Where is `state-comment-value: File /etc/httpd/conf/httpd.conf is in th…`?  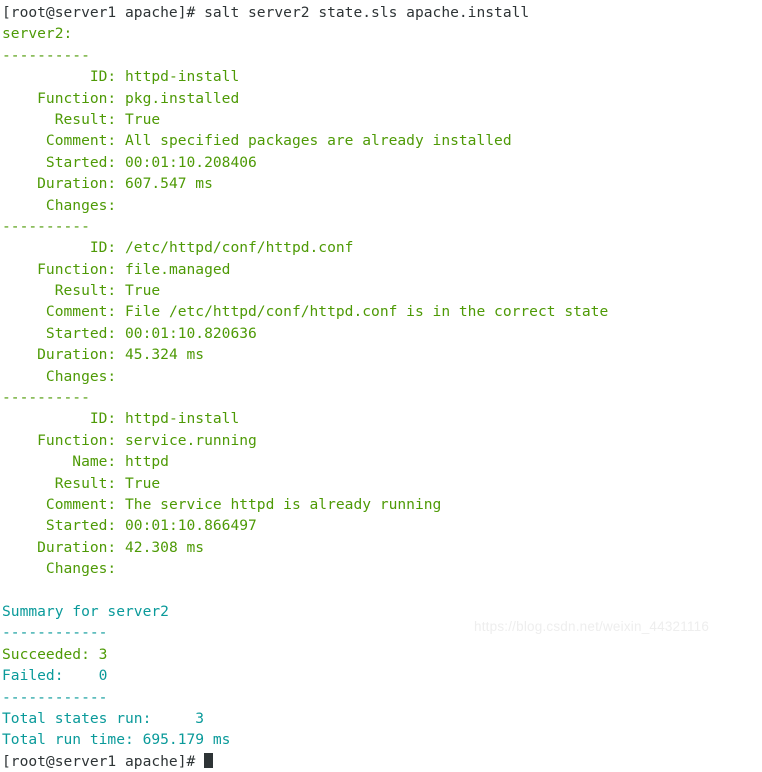
state-comment-value: File /etc/httpd/conf/httpd.conf is in th… is located at coordinates (367, 312).